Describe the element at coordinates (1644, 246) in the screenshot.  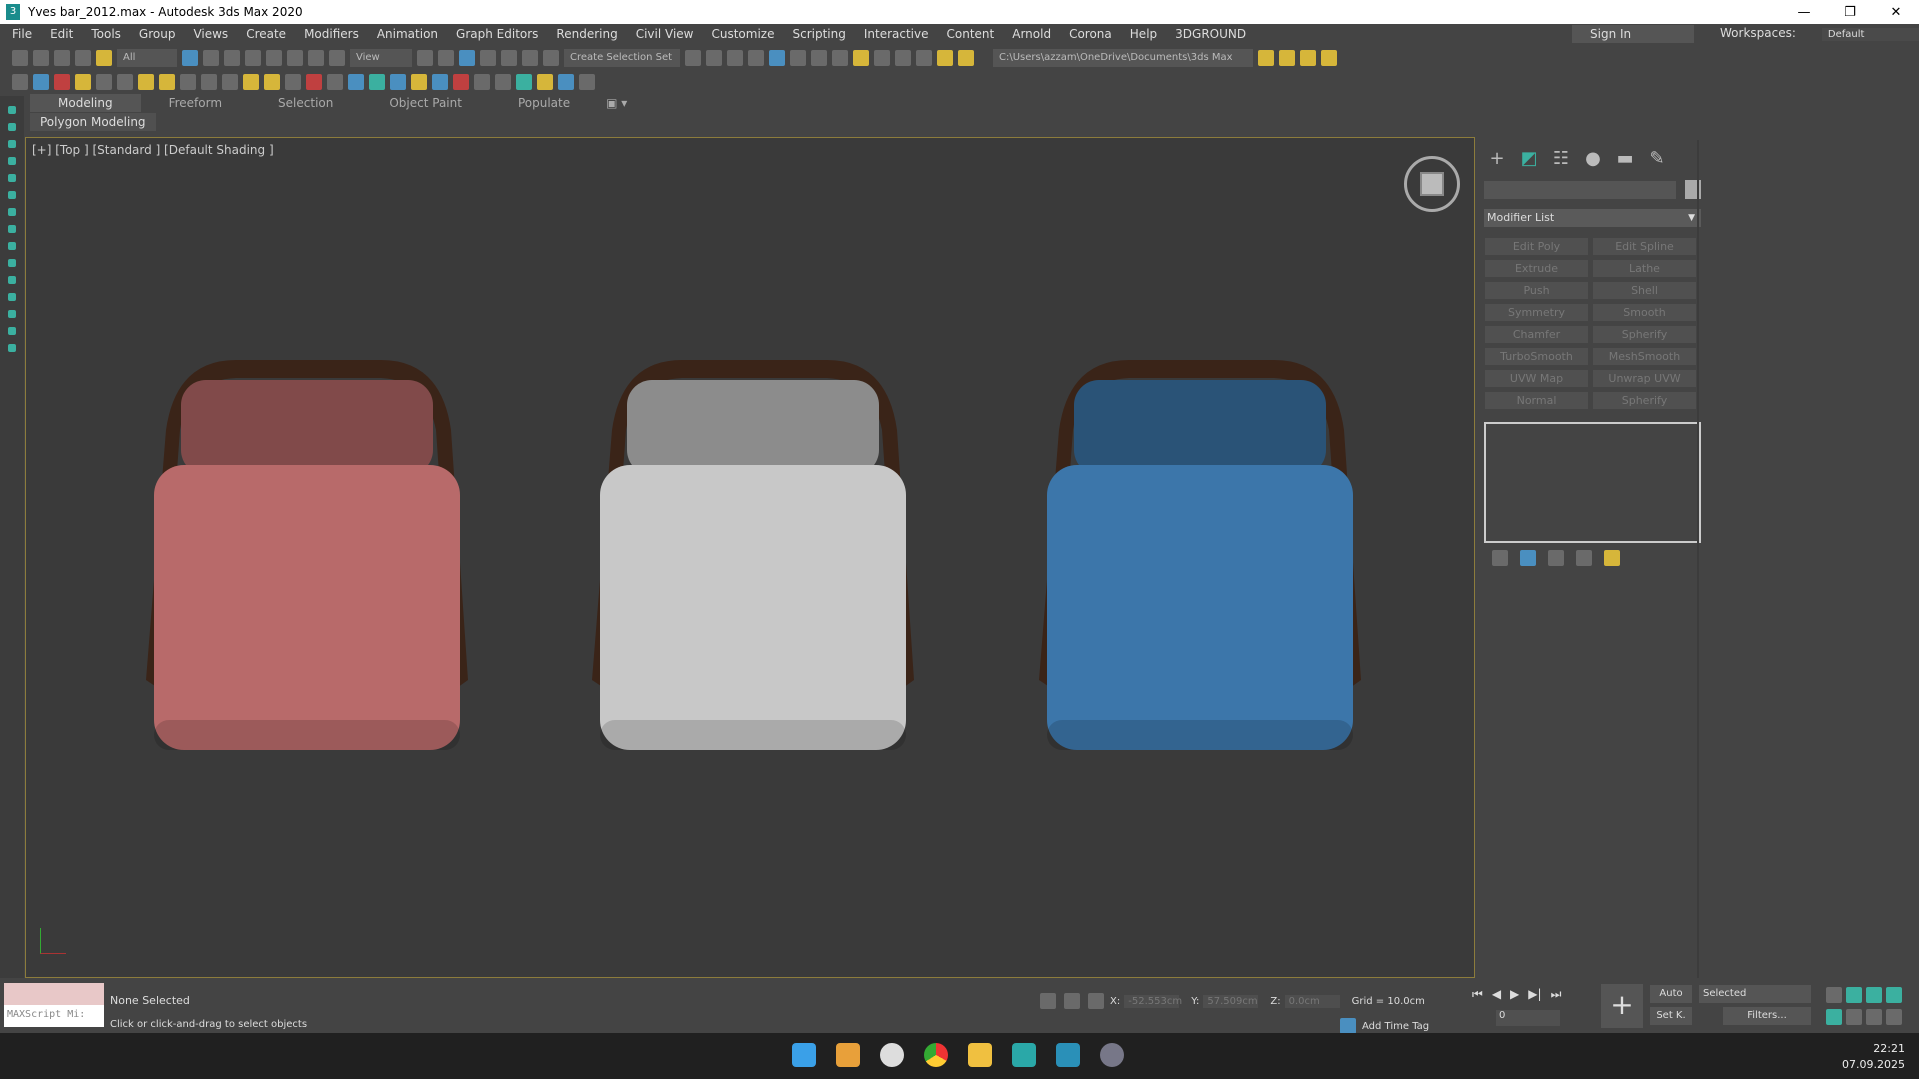
I see `modifier-button: Edit Spline` at that location.